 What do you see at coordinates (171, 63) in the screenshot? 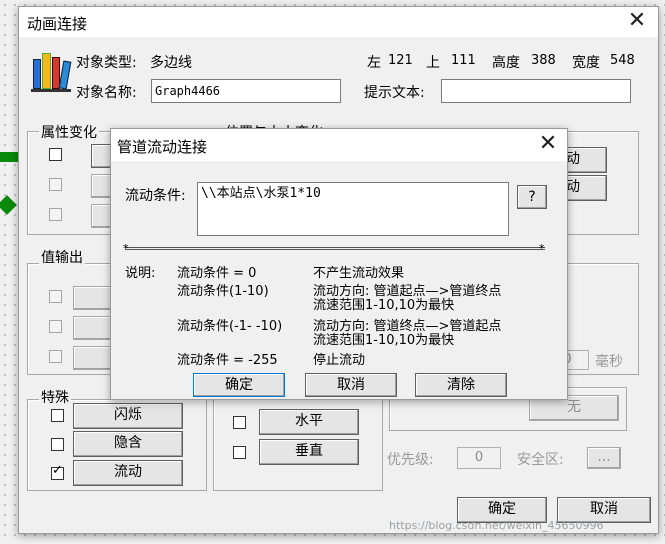
I see `object-type-value: 多边线` at bounding box center [171, 63].